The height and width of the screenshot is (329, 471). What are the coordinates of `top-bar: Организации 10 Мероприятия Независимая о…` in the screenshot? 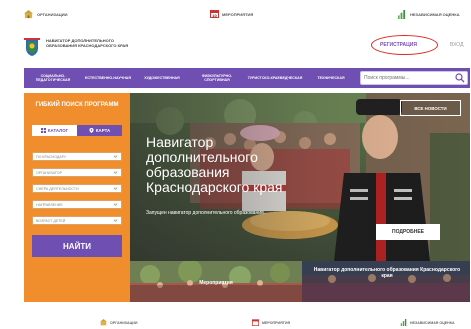 It's located at (235, 15).